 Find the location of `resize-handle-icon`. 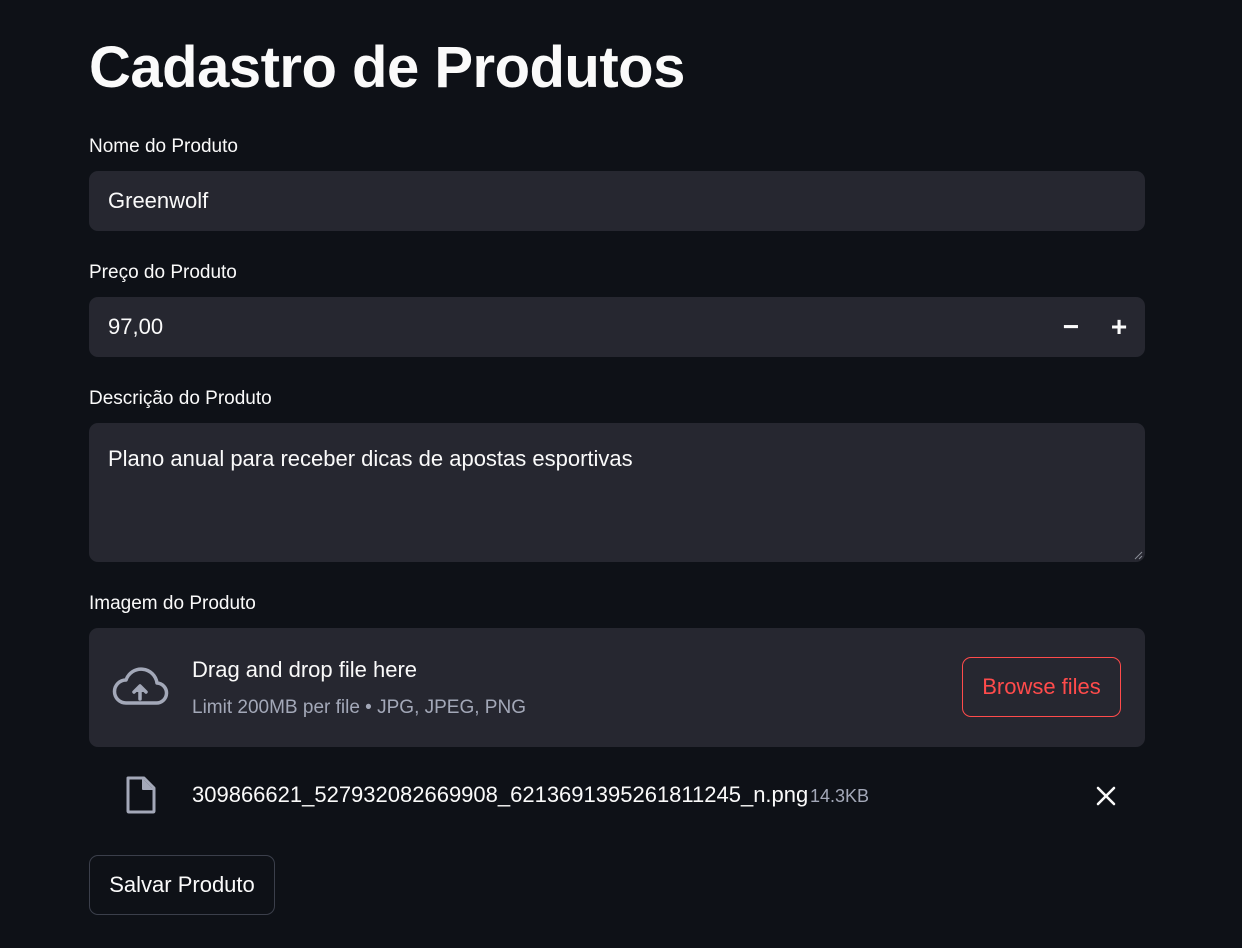

resize-handle-icon is located at coordinates (1138, 555).